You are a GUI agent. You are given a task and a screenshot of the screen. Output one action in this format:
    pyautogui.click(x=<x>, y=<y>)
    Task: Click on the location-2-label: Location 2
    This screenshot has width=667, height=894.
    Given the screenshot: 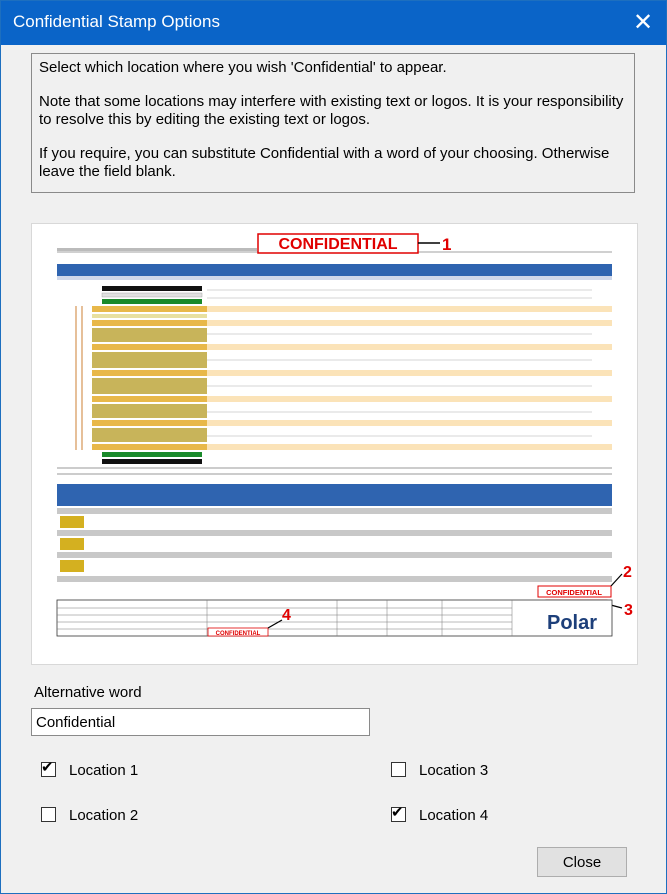 What is the action you would take?
    pyautogui.click(x=104, y=815)
    